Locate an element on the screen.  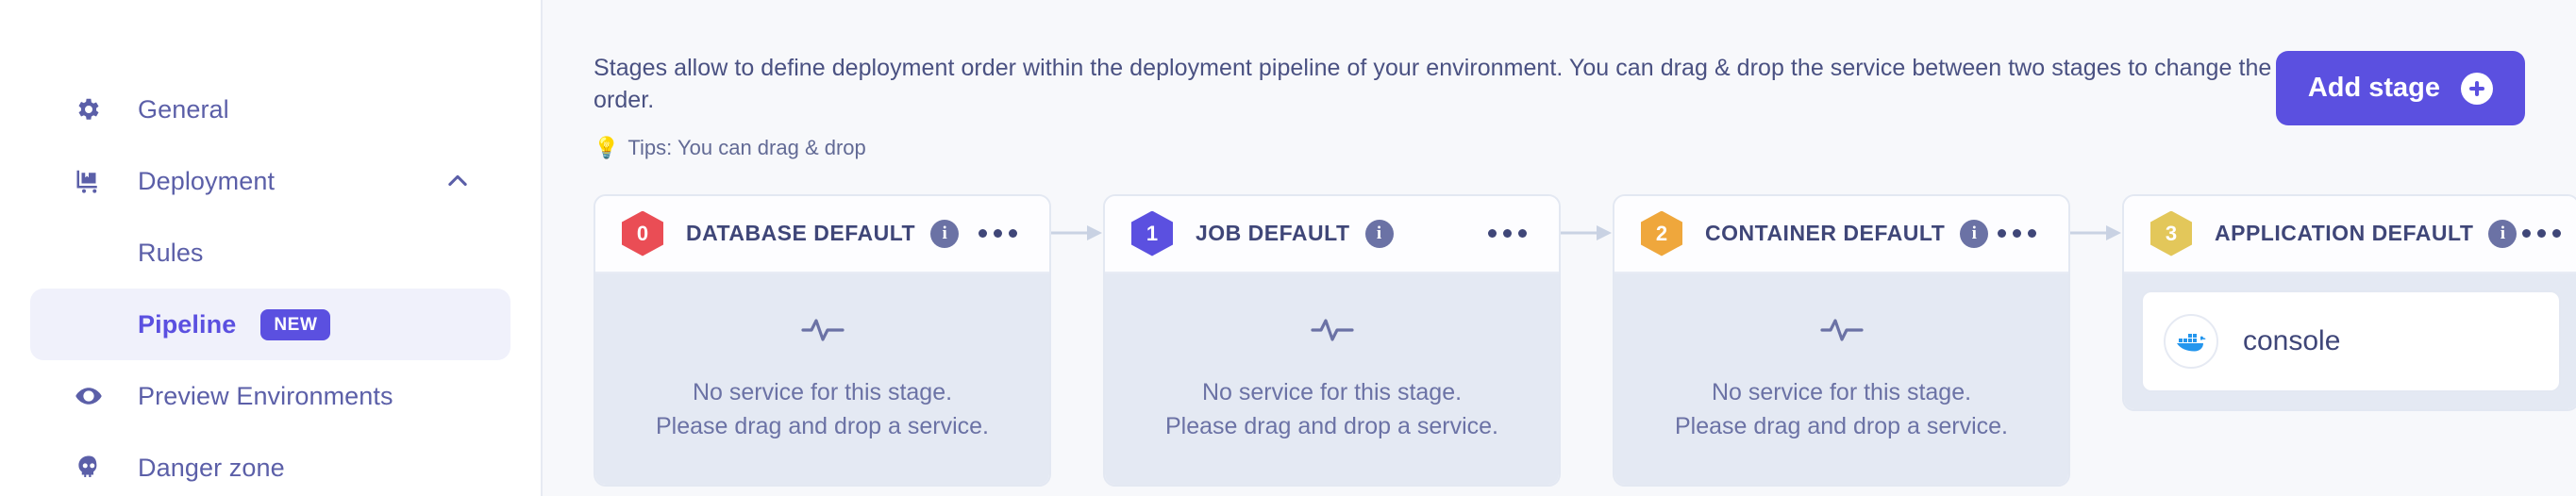
sidebar-item-preview-environments: Preview Environments is located at coordinates (270, 396).